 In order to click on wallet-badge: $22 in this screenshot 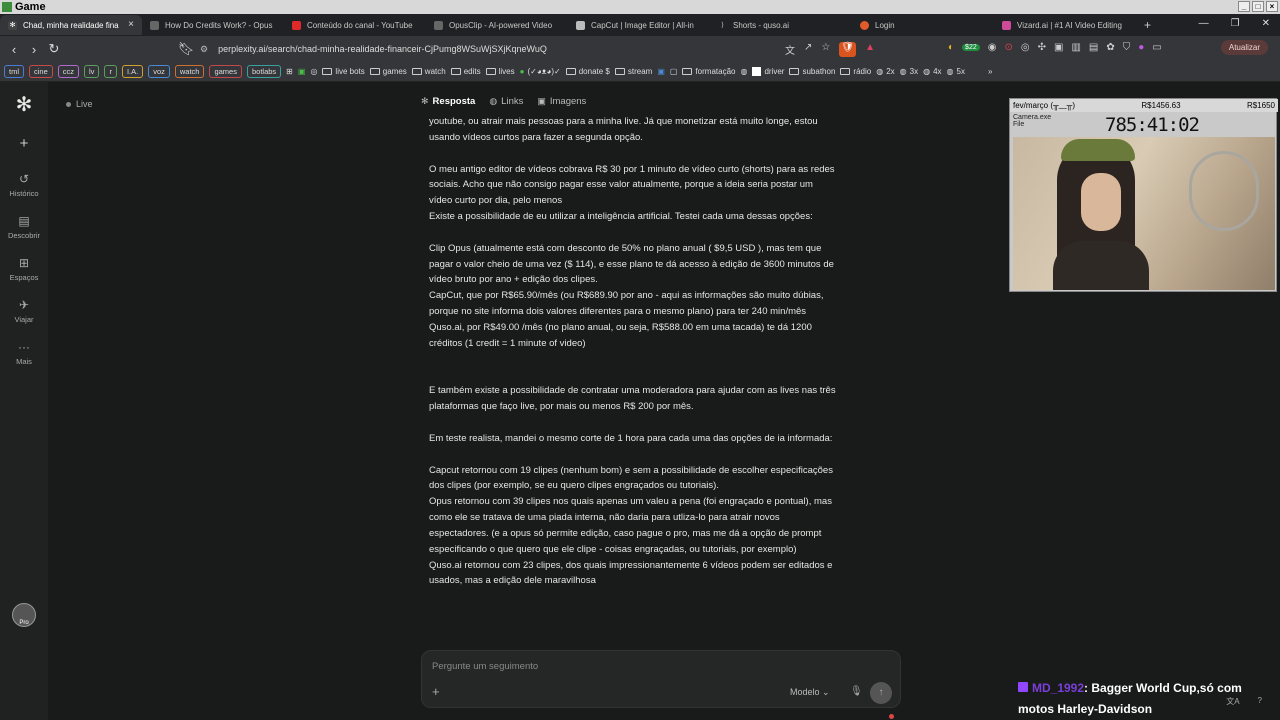, I will do `click(971, 47)`.